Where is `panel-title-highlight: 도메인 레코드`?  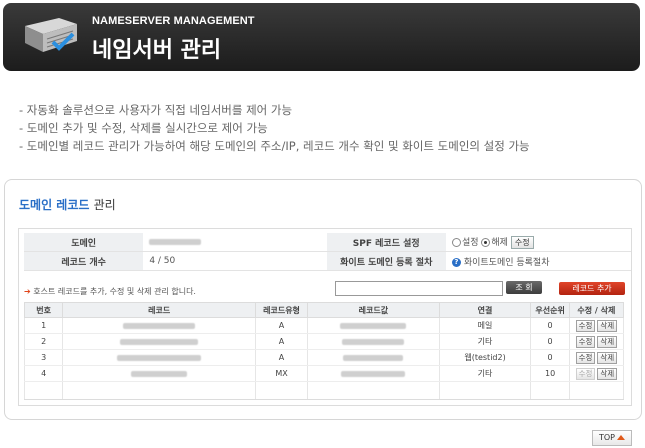
panel-title-highlight: 도메인 레코드 is located at coordinates (54, 205).